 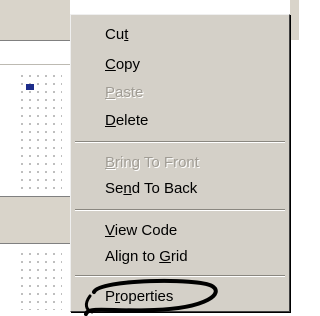 I want to click on design-surface-band, so click(x=35, y=220).